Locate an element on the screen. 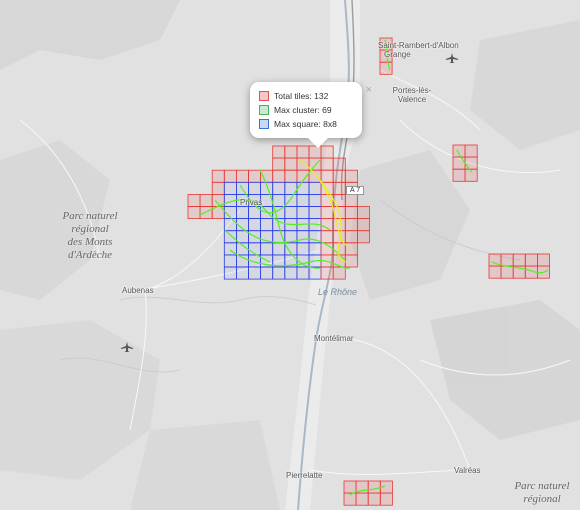 This screenshot has height=510, width=580. place-label-montelimar: Montélimar is located at coordinates (334, 338).